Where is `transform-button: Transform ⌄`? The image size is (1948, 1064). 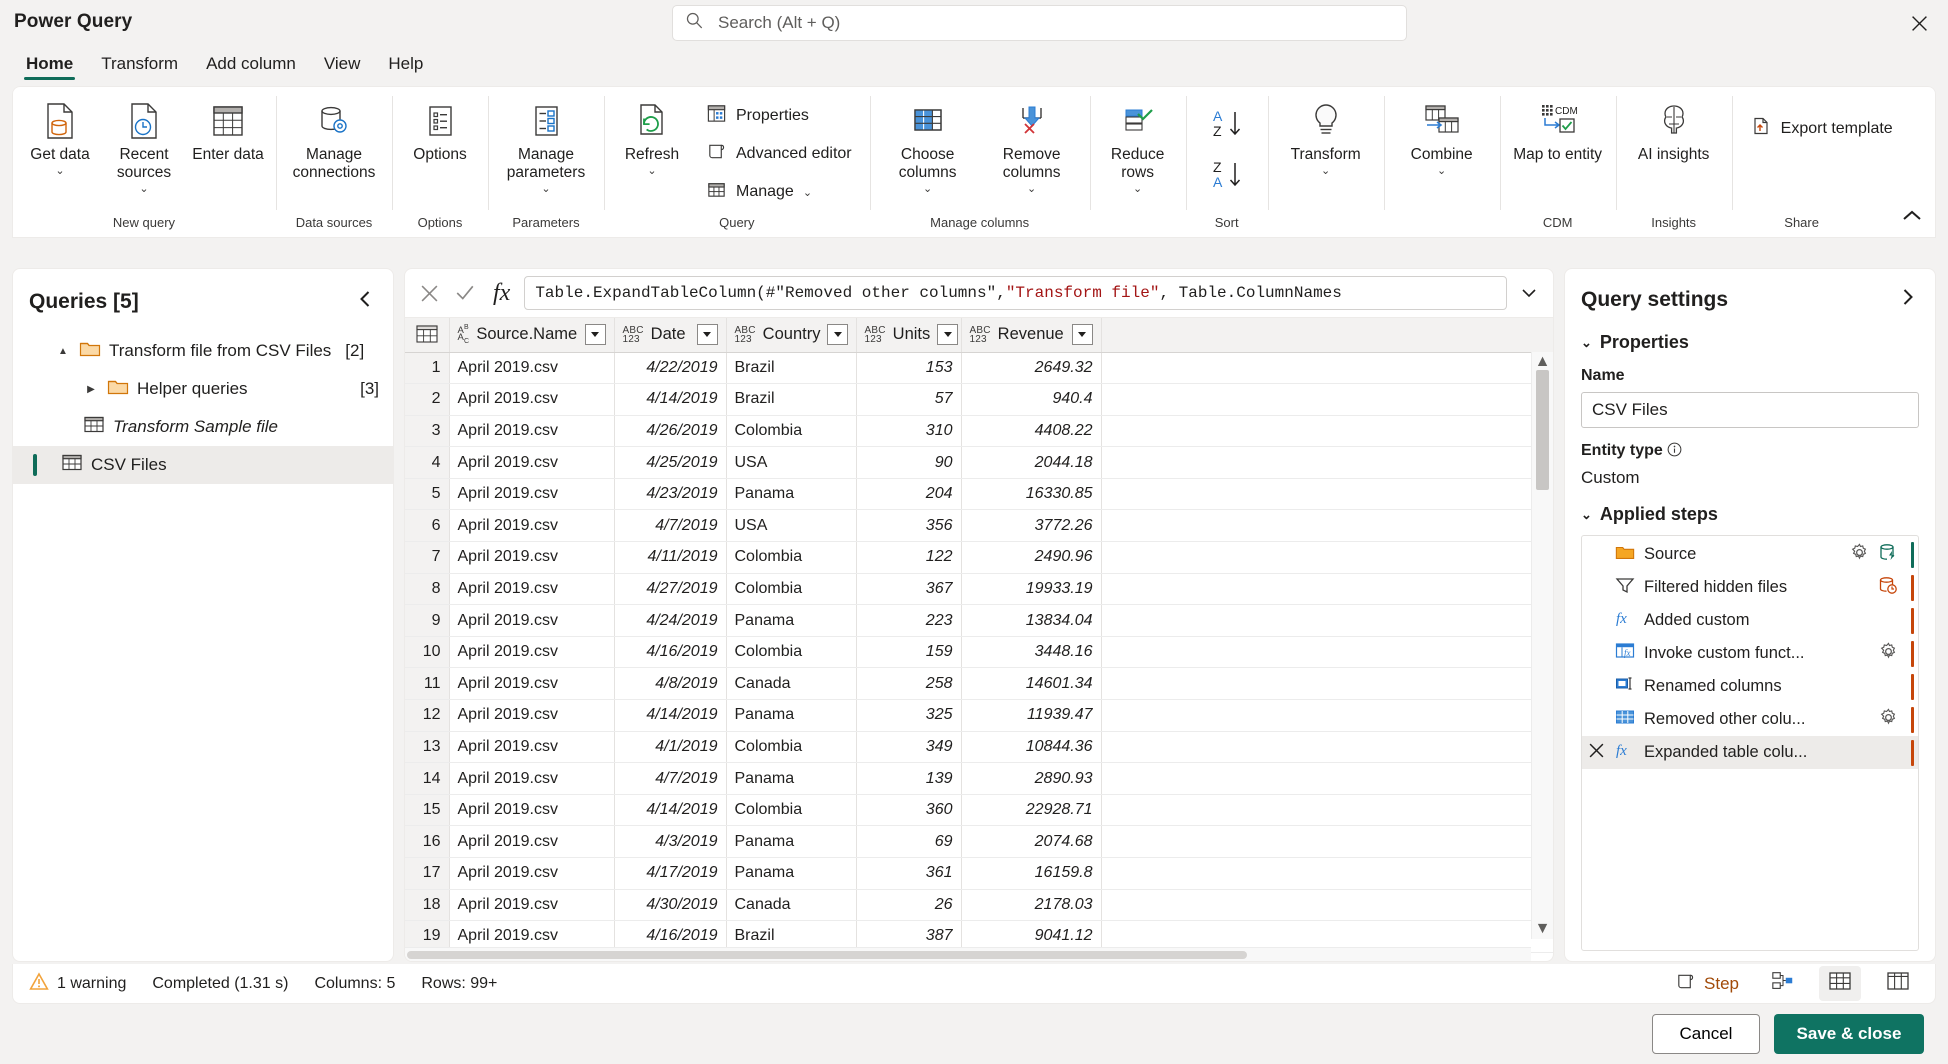
transform-button: Transform ⌄ is located at coordinates (1326, 135).